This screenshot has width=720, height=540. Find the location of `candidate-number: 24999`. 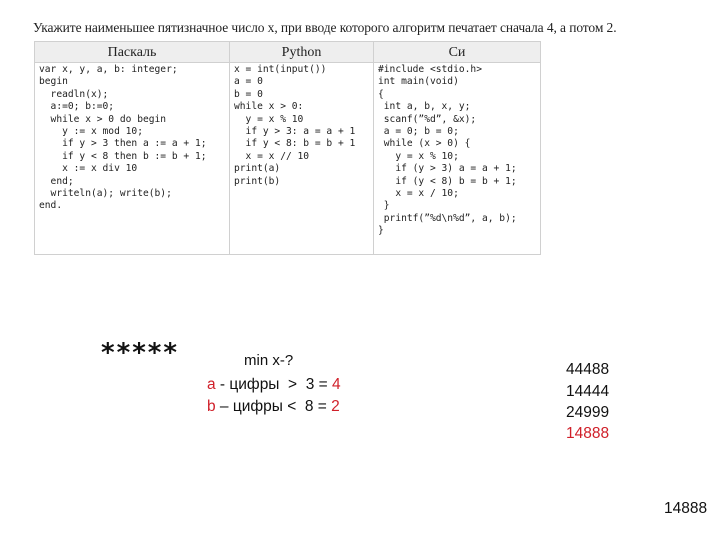

candidate-number: 24999 is located at coordinates (588, 412).